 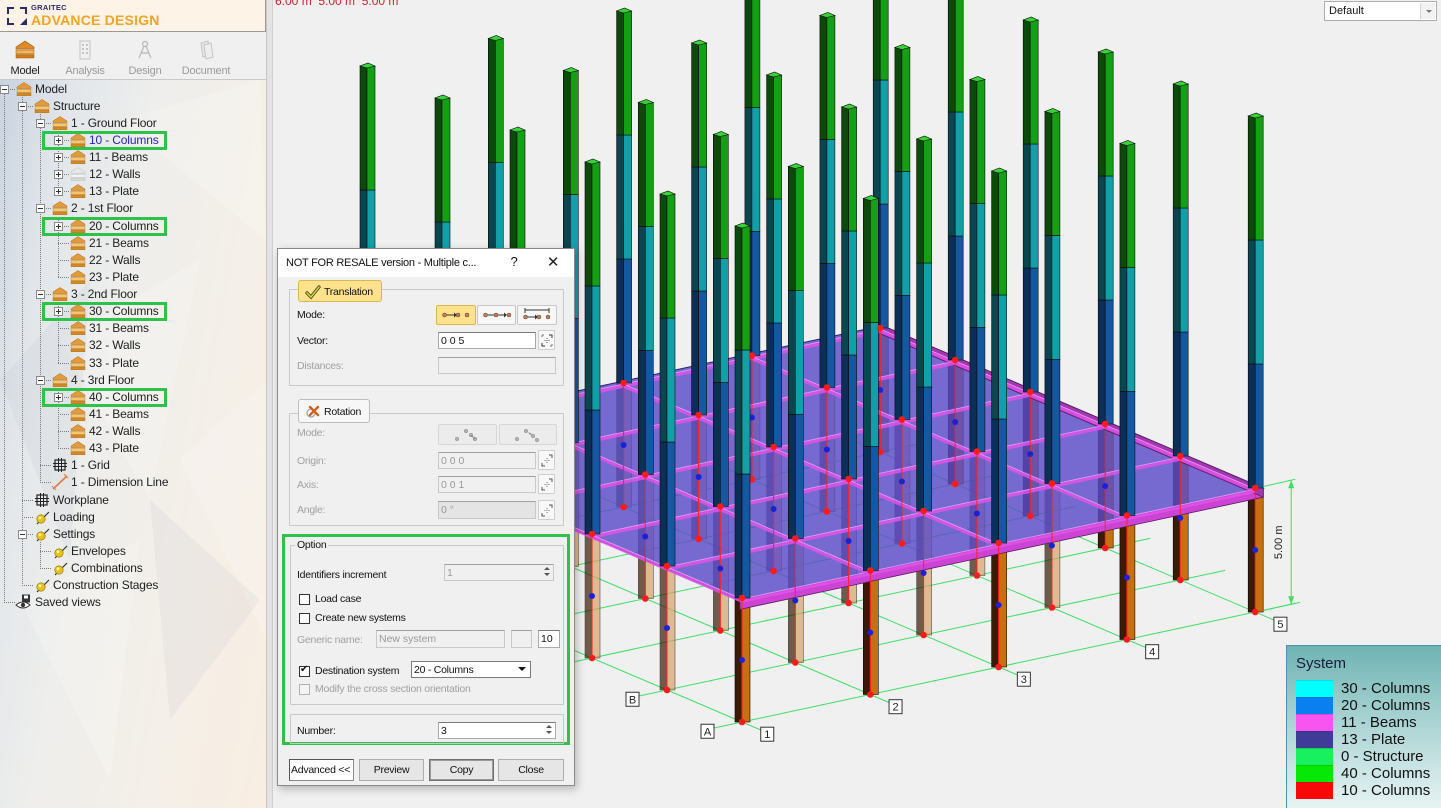 I want to click on tree-item: 1 - Dimension Line, so click(x=133, y=482).